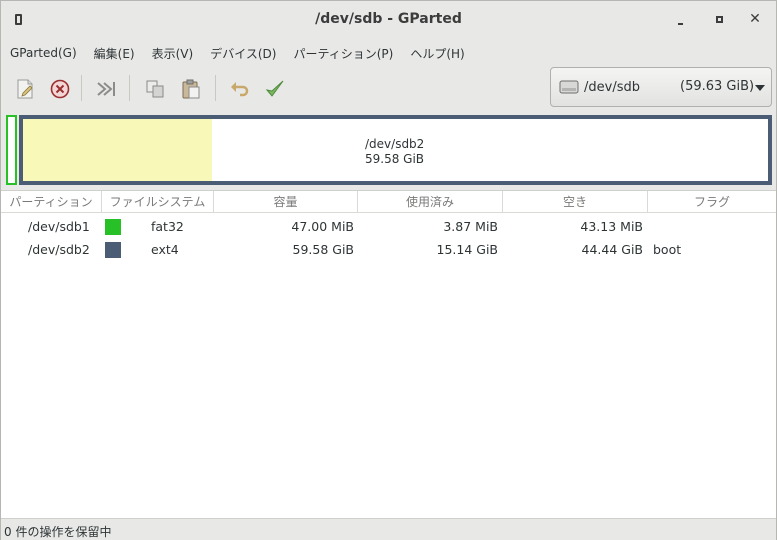  I want to click on column-header-used: 使用済み, so click(430, 202).